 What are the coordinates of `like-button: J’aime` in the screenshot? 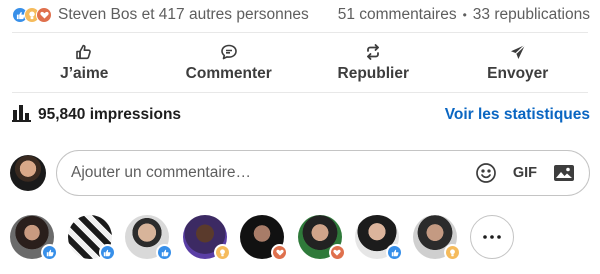 It's located at (84, 62).